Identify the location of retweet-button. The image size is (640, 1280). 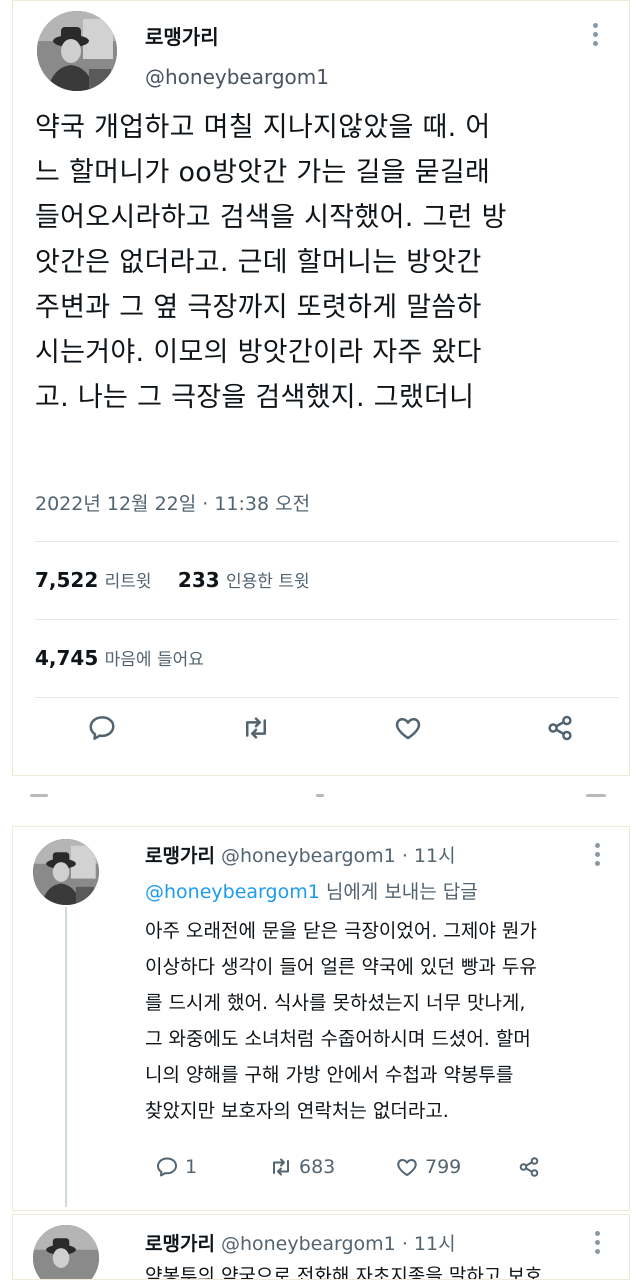
(259, 731).